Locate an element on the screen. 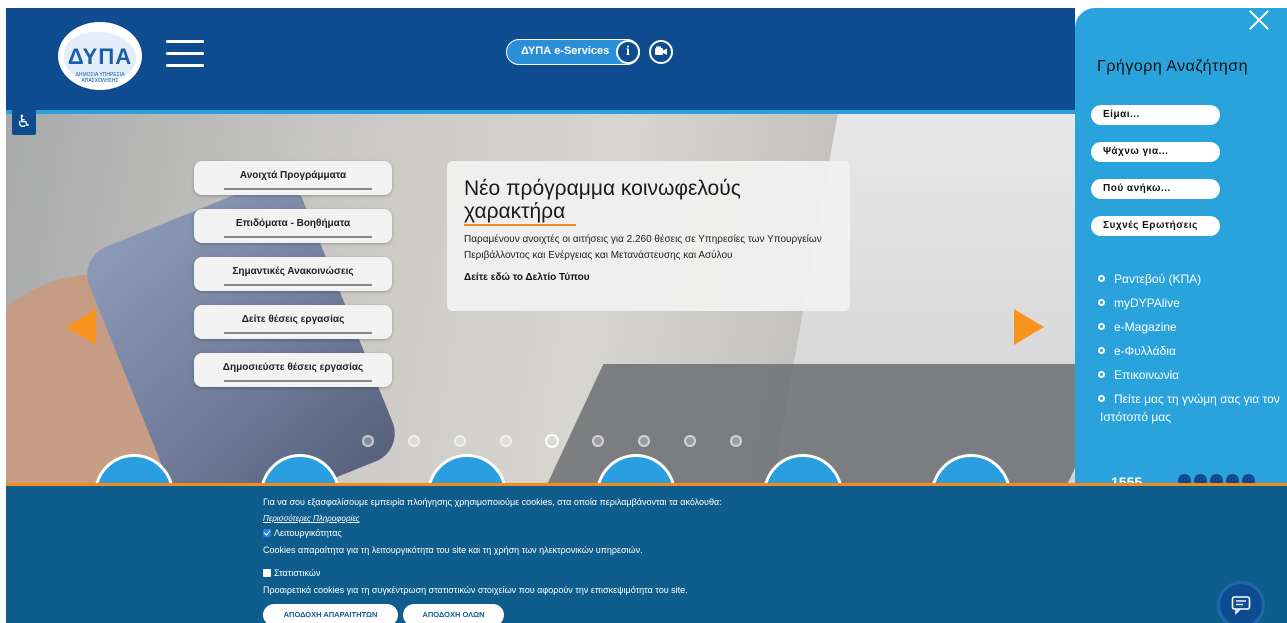  cookie-functional-option: Λειτουργικότητας is located at coordinates (302, 533).